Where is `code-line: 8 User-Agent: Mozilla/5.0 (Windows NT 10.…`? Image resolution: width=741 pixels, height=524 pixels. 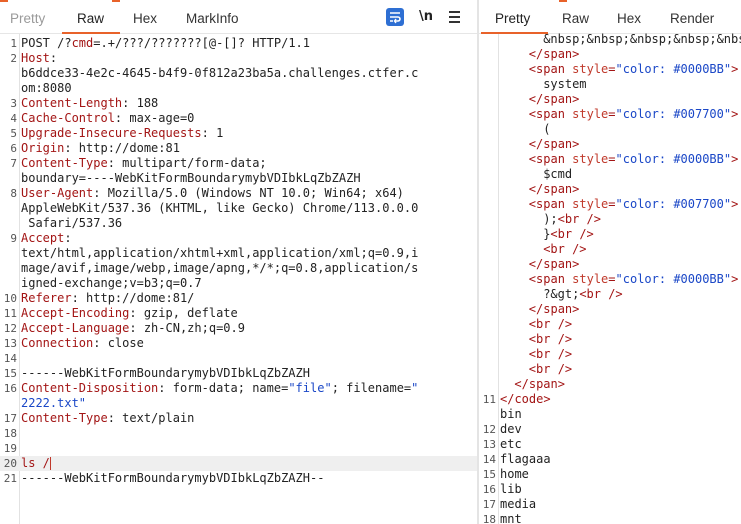 code-line: 8 User-Agent: Mozilla/5.0 (Windows NT 10.… is located at coordinates (238, 193).